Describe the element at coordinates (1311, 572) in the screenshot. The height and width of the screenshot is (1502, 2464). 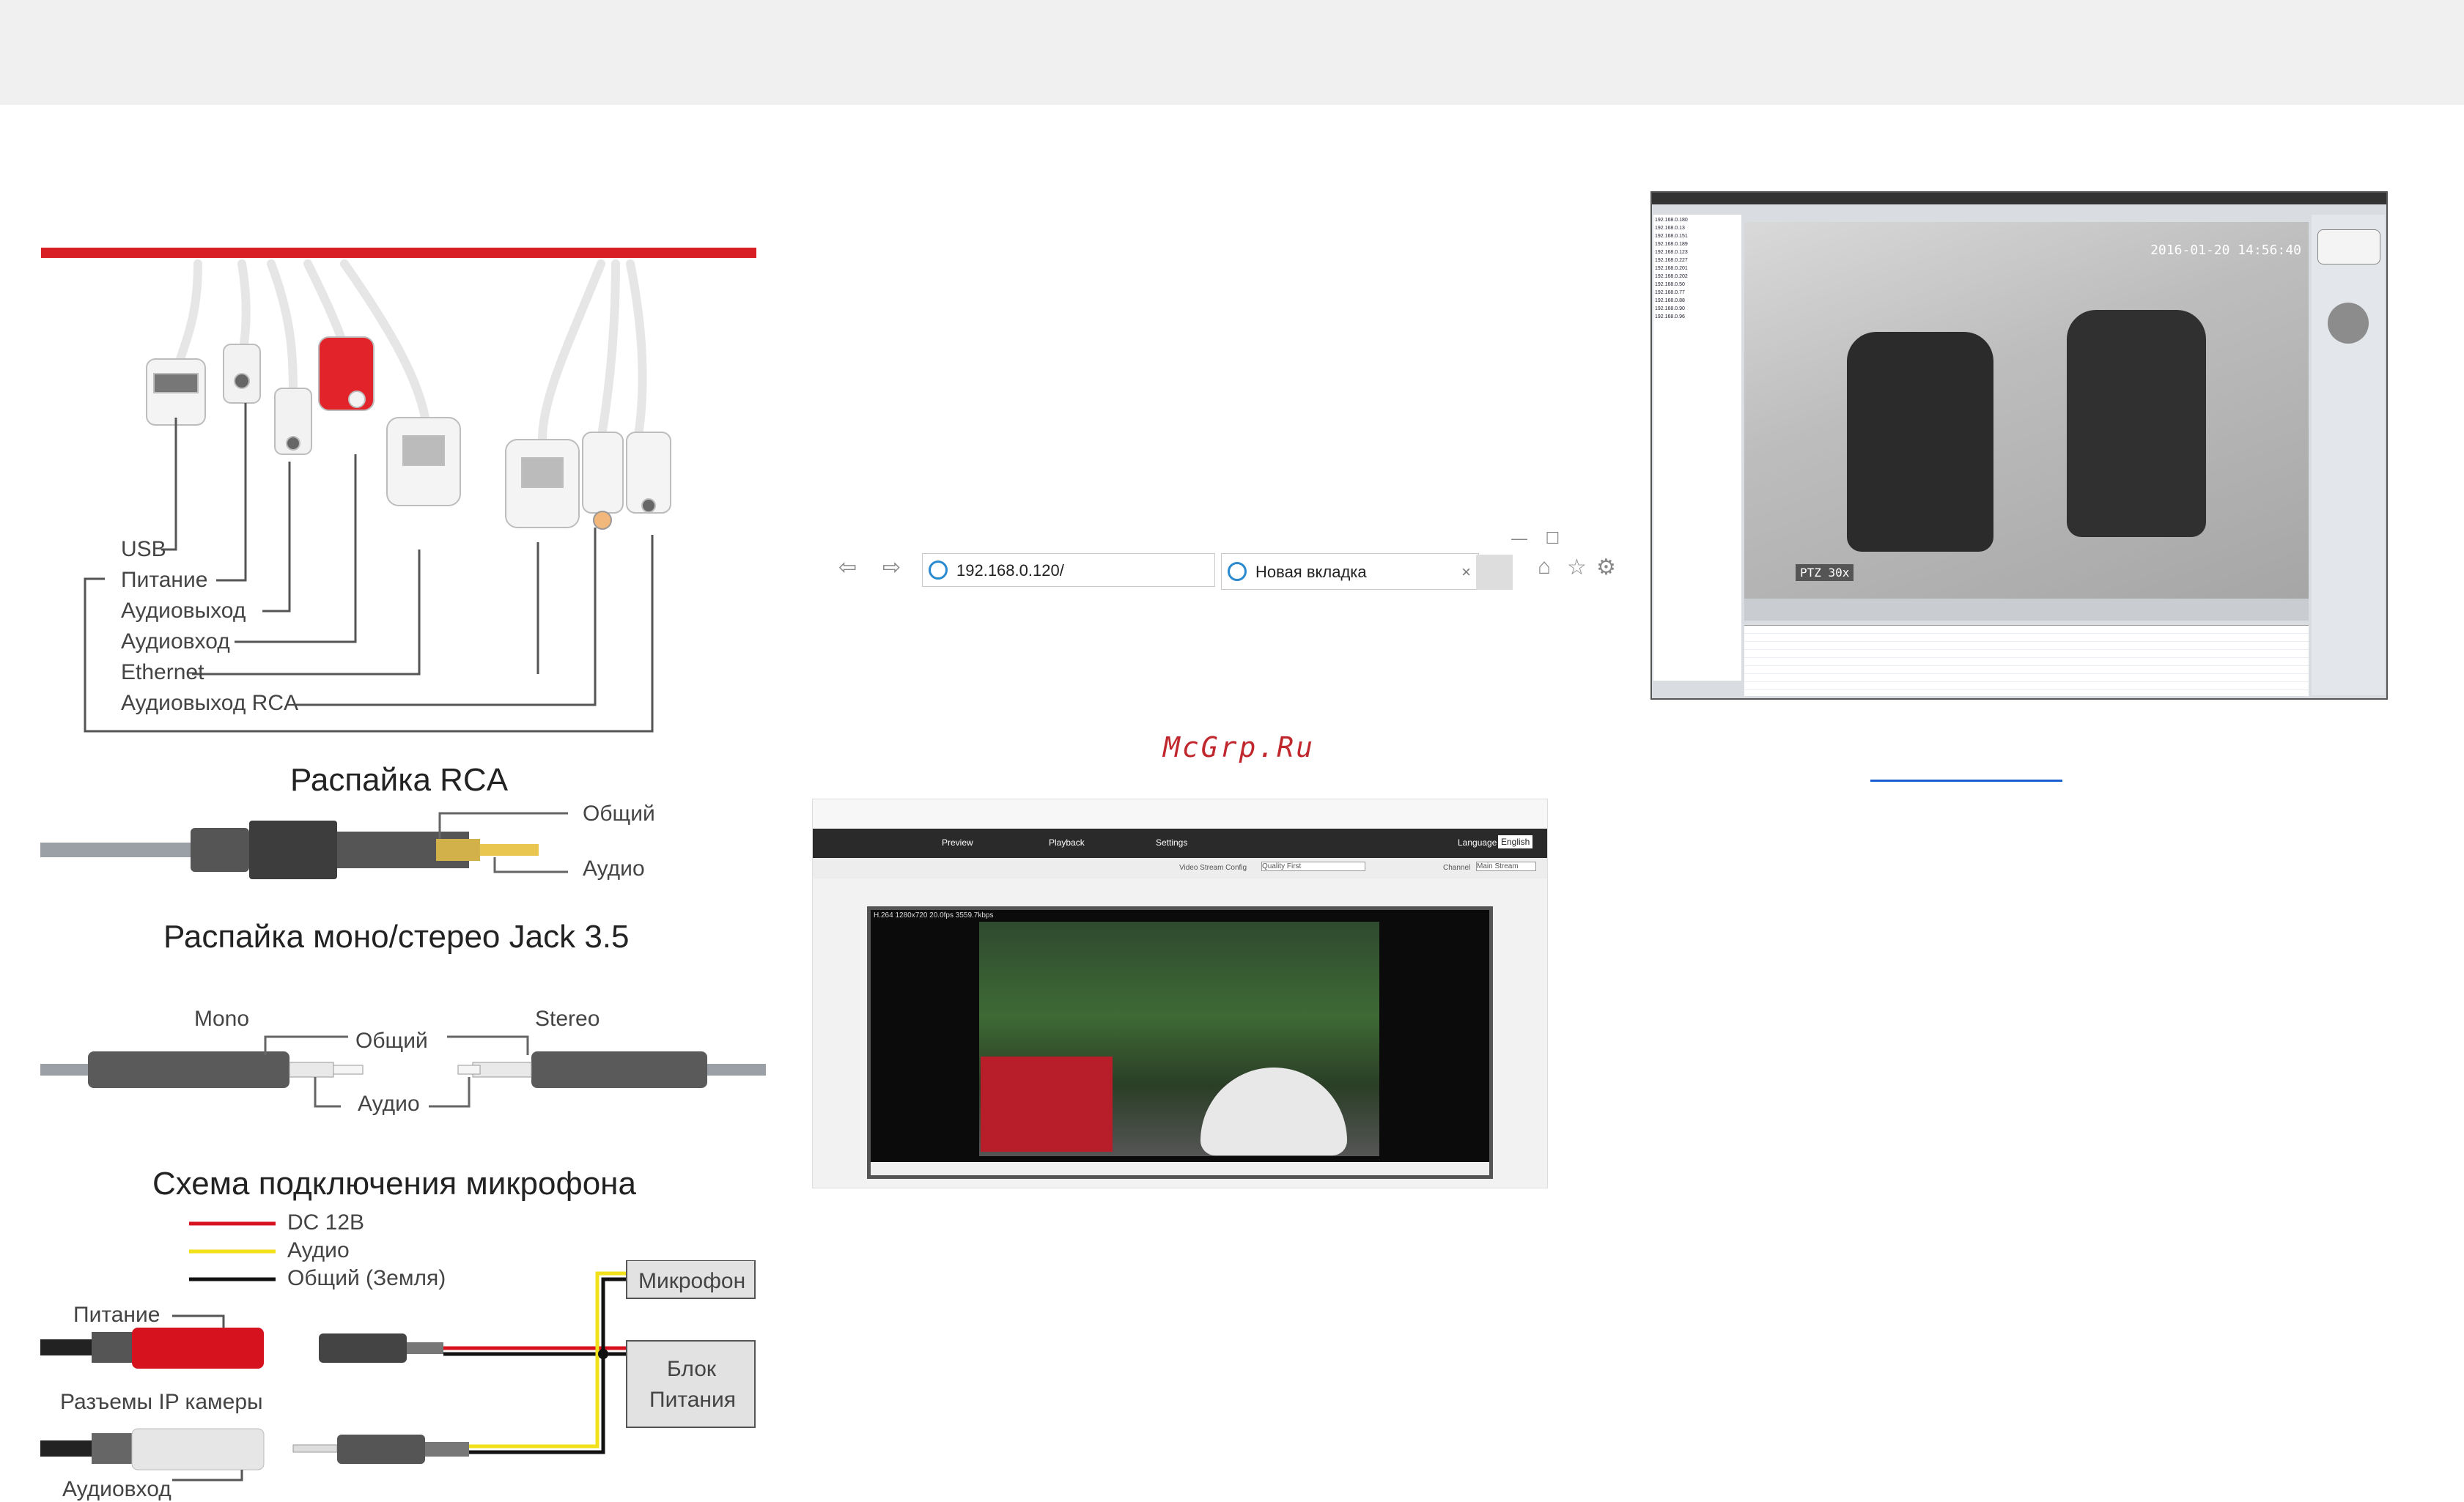
I see `tab-title: Новая вкладка` at that location.